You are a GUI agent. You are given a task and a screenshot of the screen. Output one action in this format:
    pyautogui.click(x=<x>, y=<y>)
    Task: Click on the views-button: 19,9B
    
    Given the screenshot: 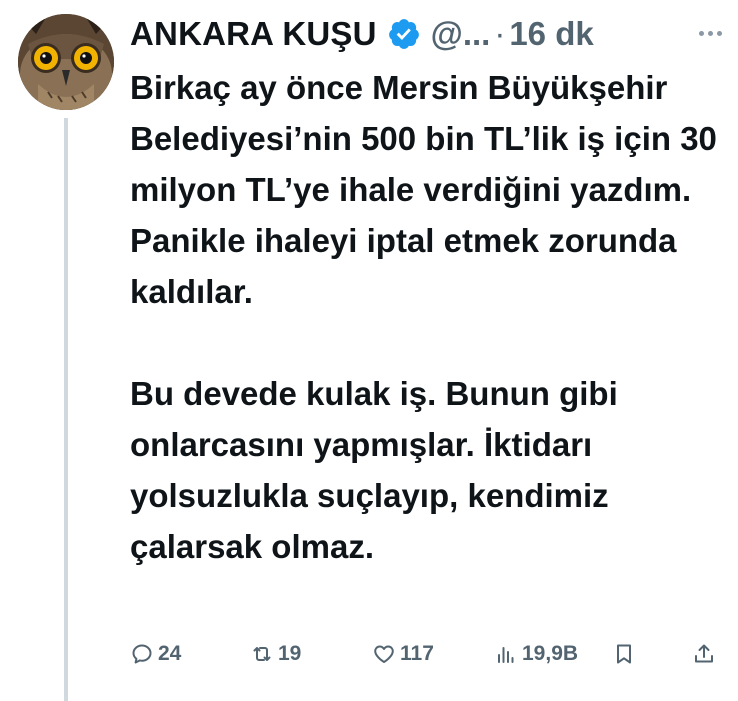 What is the action you would take?
    pyautogui.click(x=536, y=654)
    